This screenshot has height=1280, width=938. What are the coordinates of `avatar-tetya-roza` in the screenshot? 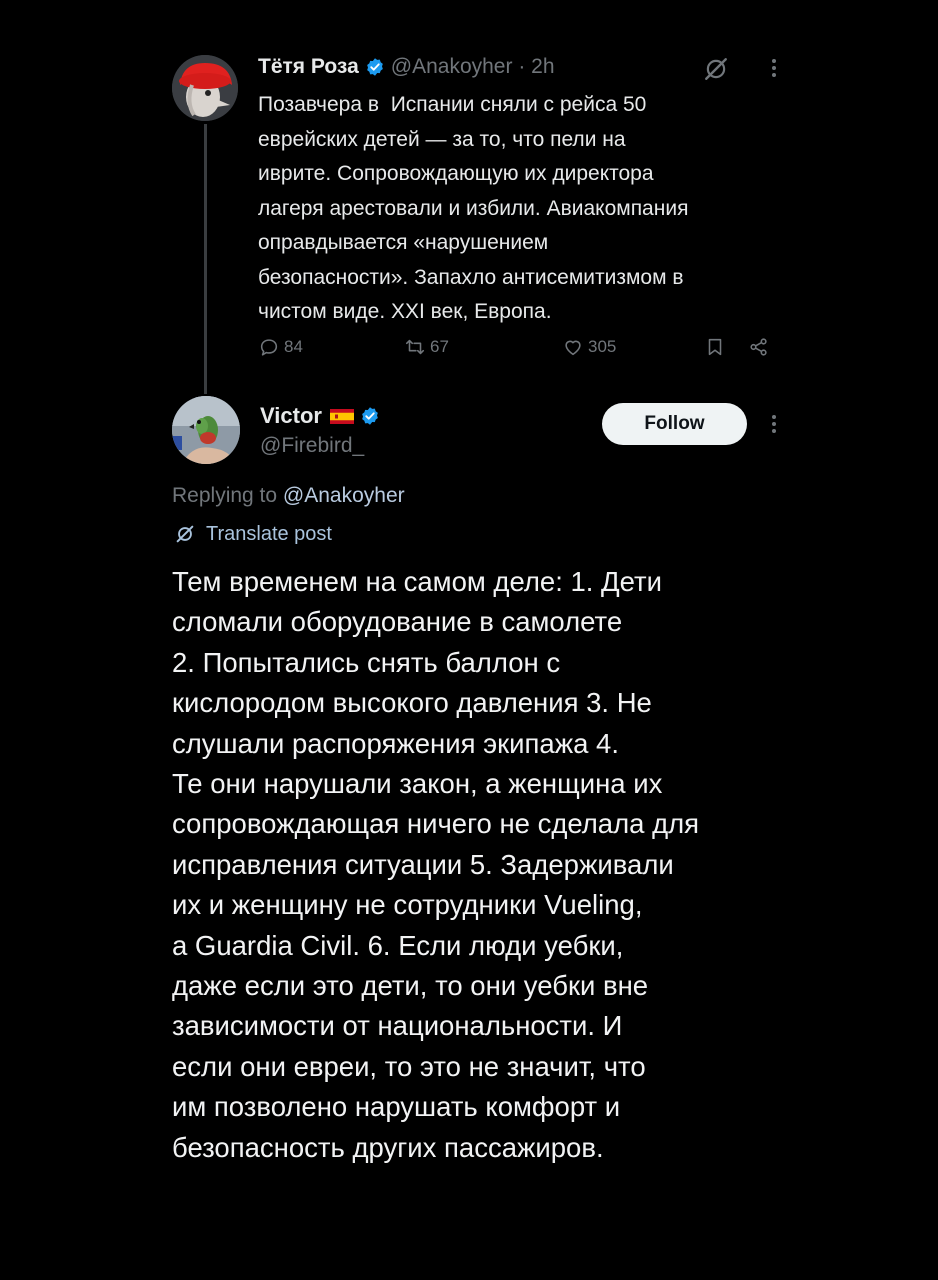 It's located at (205, 88).